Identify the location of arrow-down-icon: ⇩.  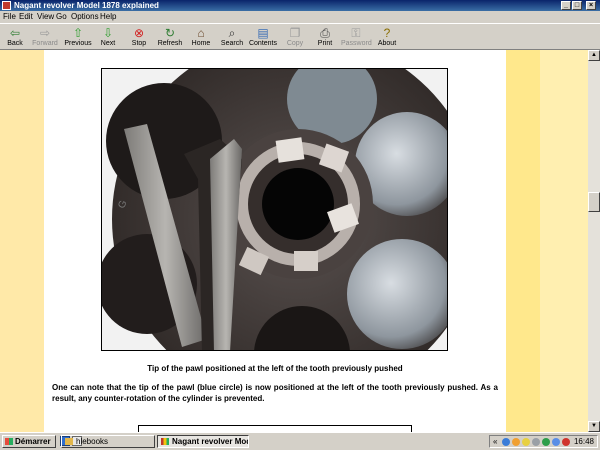
(108, 33).